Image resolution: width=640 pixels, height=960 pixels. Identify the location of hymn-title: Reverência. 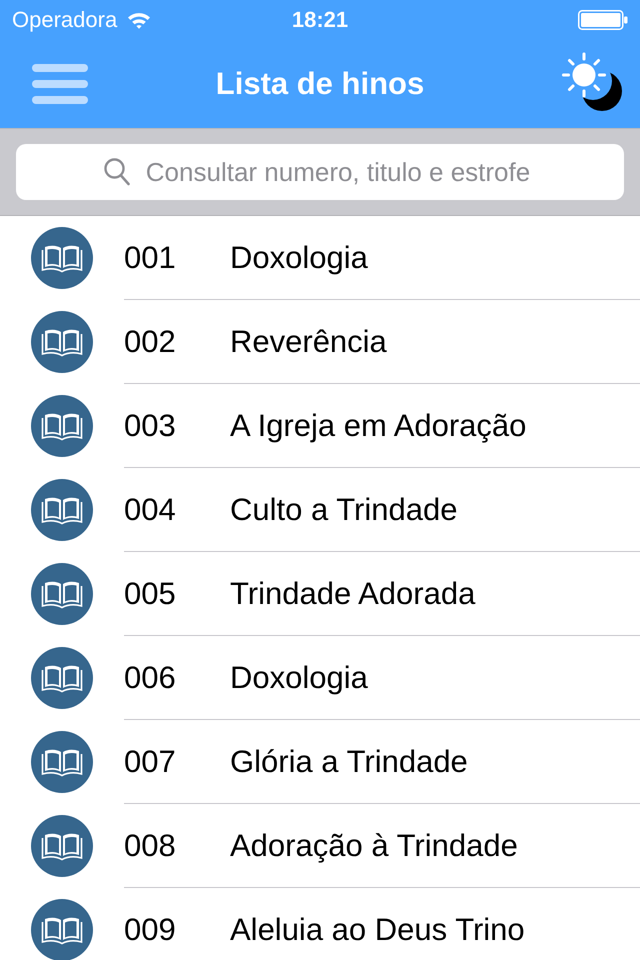
(308, 342).